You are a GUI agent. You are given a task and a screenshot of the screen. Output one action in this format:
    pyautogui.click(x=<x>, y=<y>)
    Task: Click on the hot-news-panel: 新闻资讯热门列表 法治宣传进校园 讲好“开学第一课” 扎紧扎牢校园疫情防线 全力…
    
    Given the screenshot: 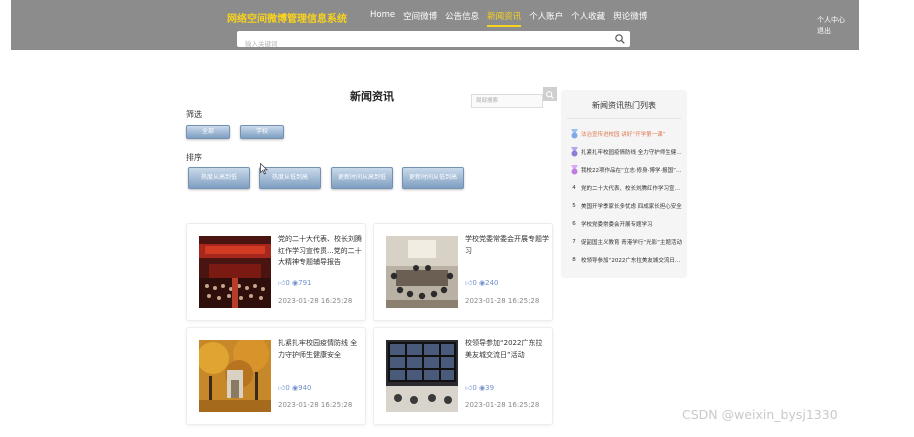 What is the action you would take?
    pyautogui.click(x=624, y=184)
    